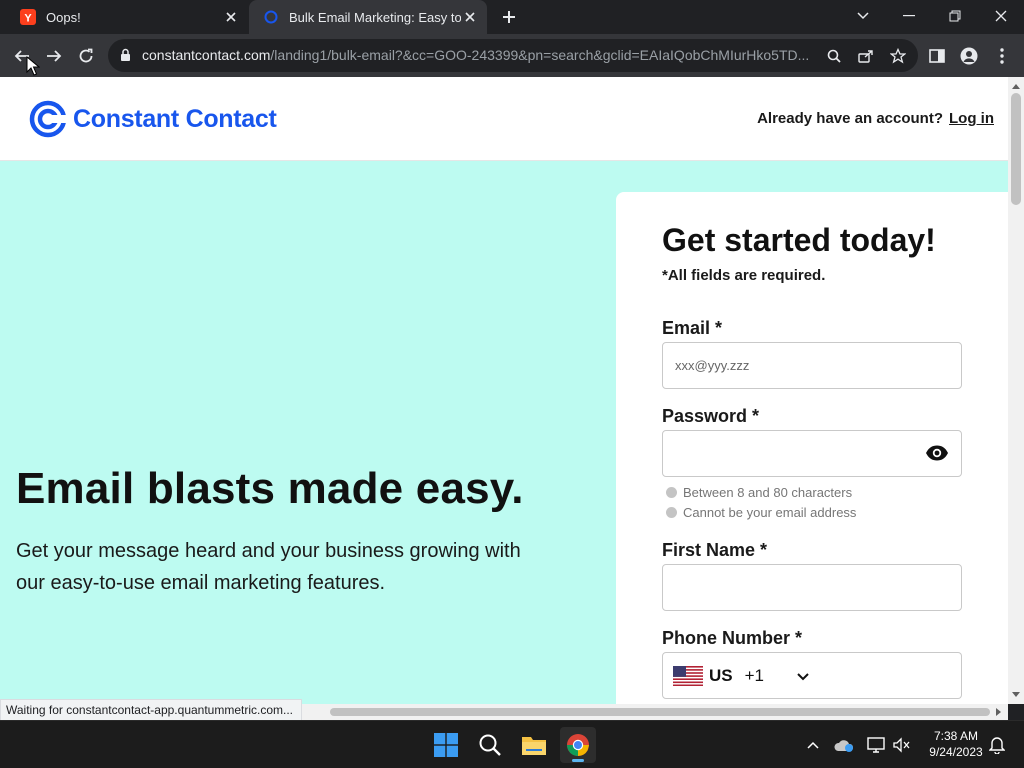 The image size is (1024, 768). I want to click on phone-country-select: US +1, so click(742, 675).